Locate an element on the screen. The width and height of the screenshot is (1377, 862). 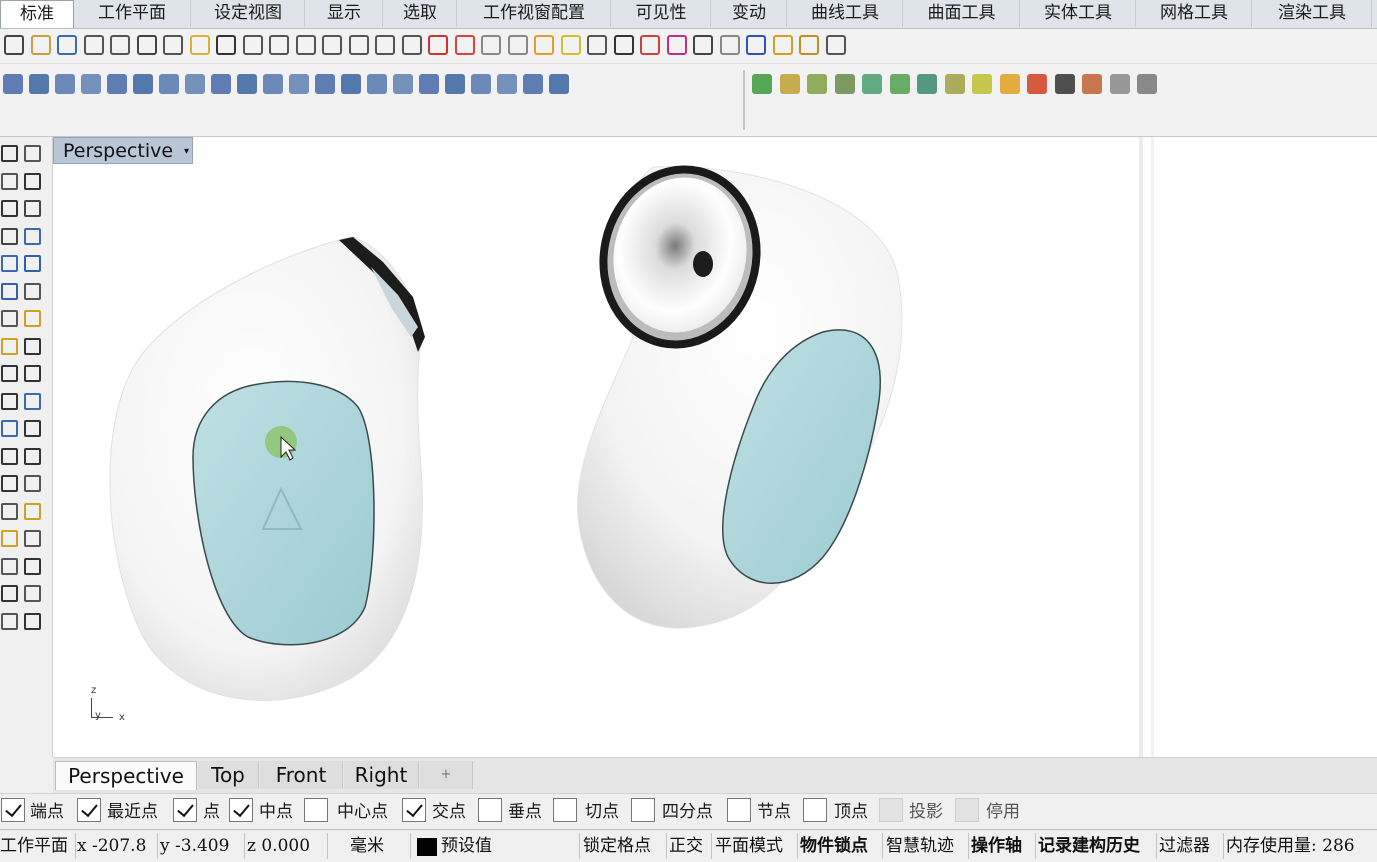
ribbon-tab-6: 可见性 is located at coordinates (661, 13).